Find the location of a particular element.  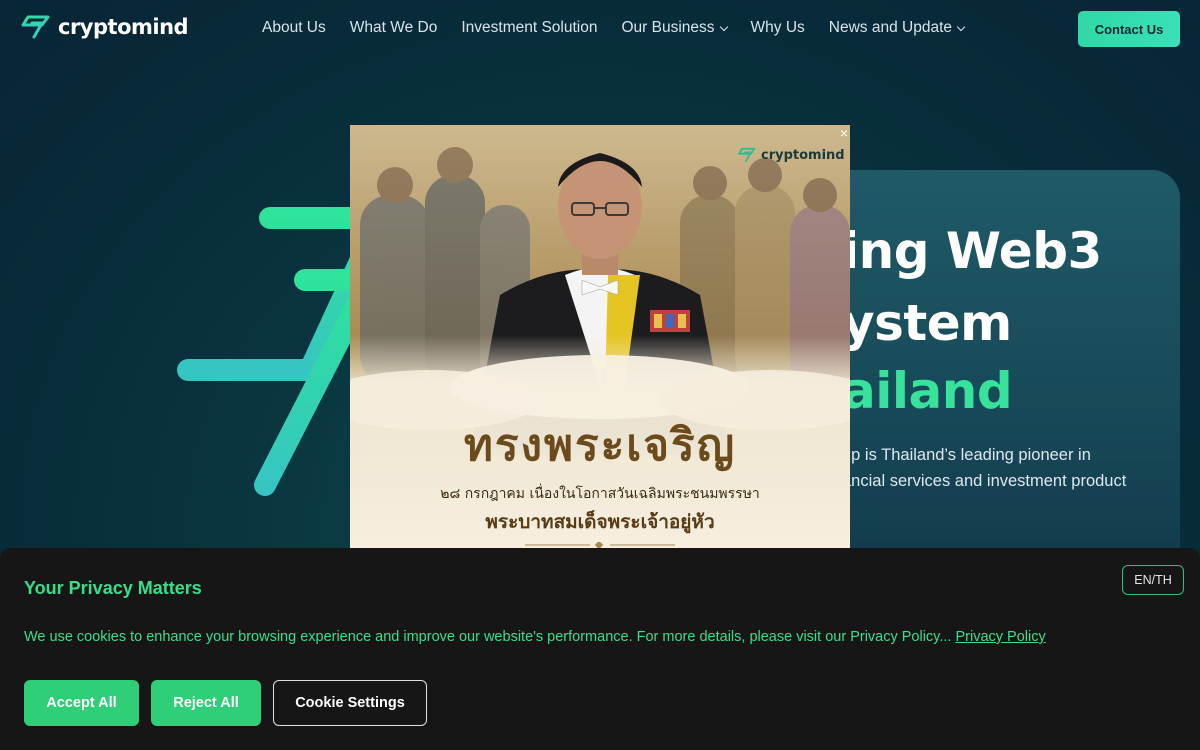

nav-investment-solution: Investment Solution is located at coordinates (529, 28).